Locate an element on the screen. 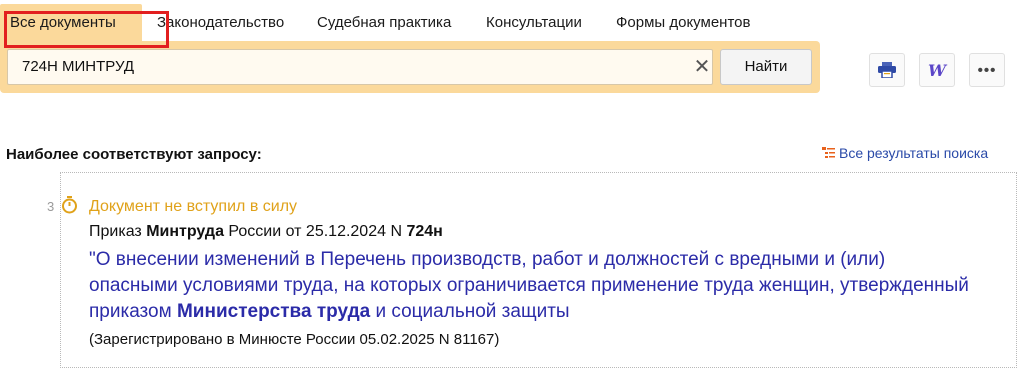 The height and width of the screenshot is (375, 1024). title-part-2: и социальной защиты is located at coordinates (470, 311).